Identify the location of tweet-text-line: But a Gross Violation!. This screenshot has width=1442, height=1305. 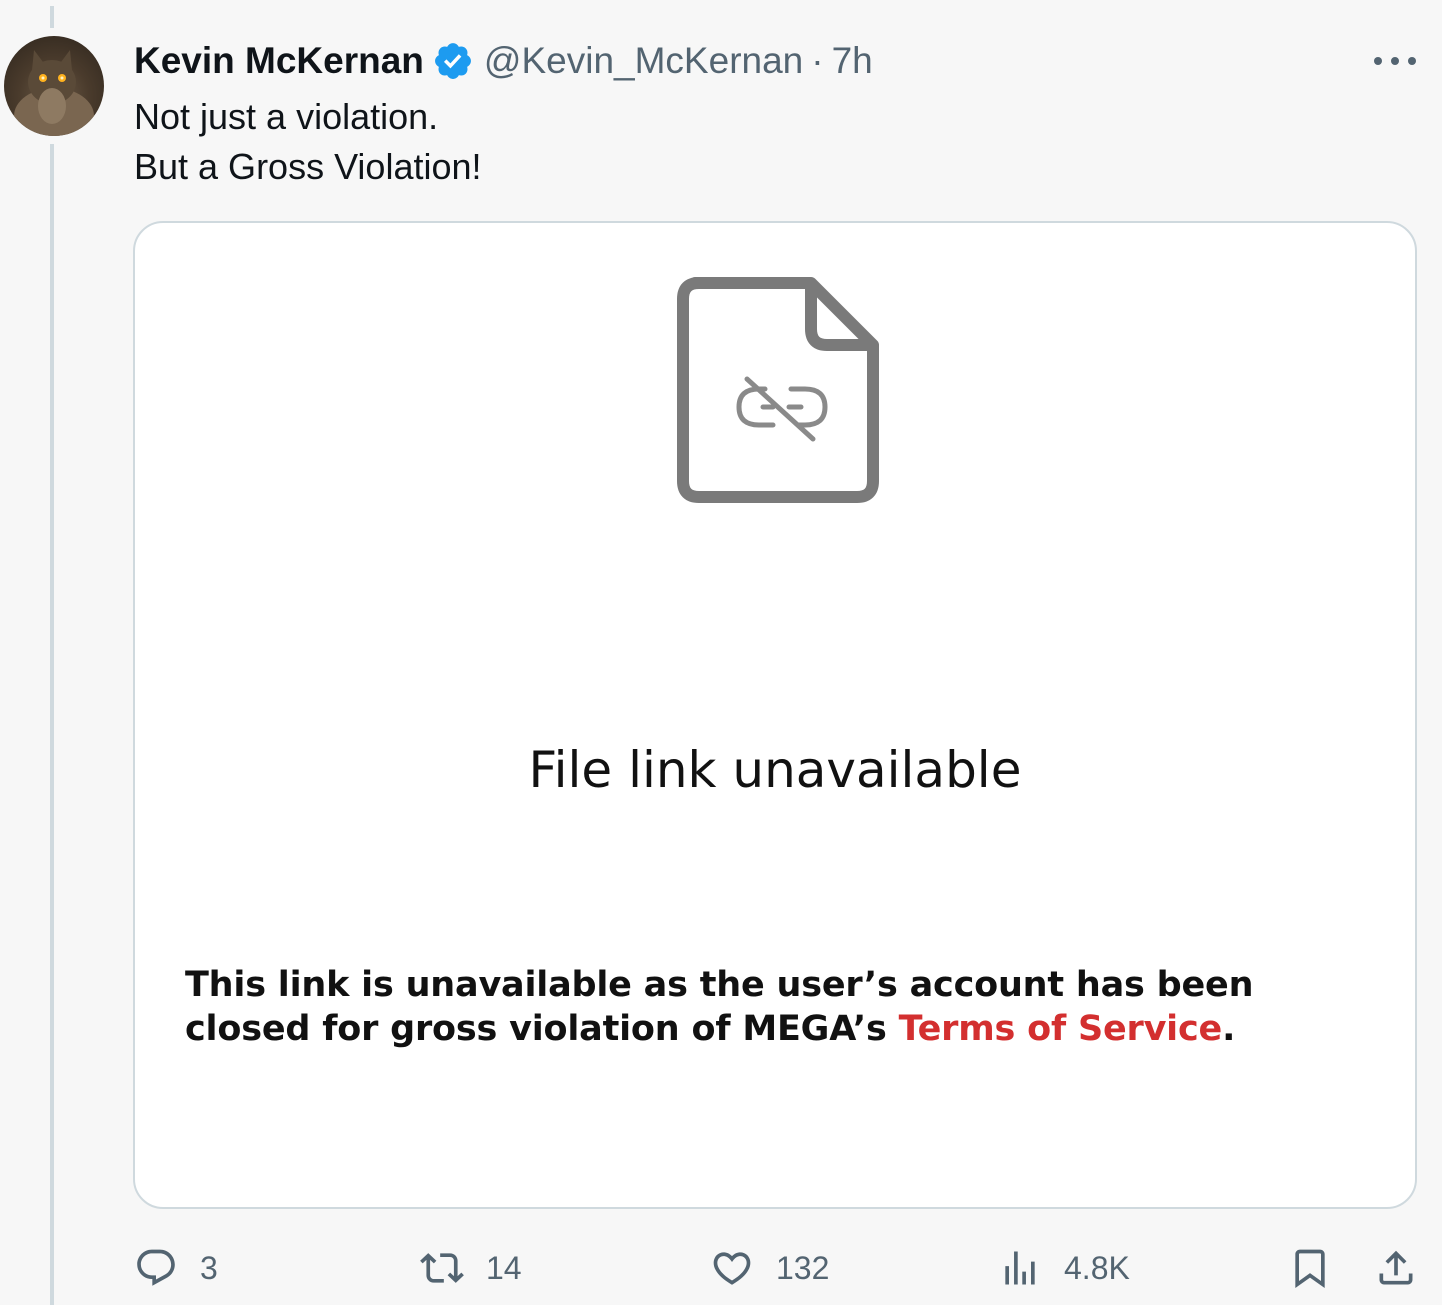
(308, 166).